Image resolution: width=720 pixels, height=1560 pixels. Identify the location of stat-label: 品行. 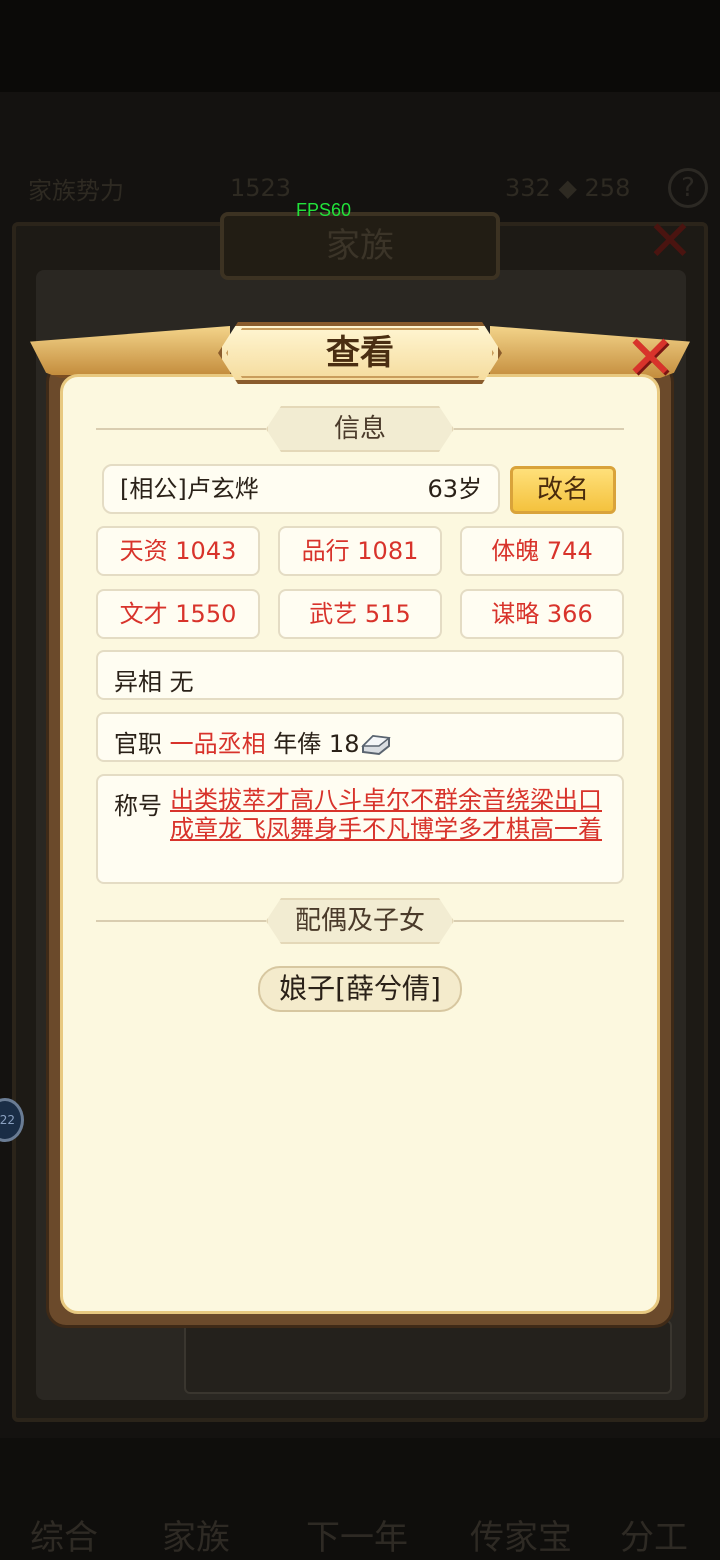
(325, 551).